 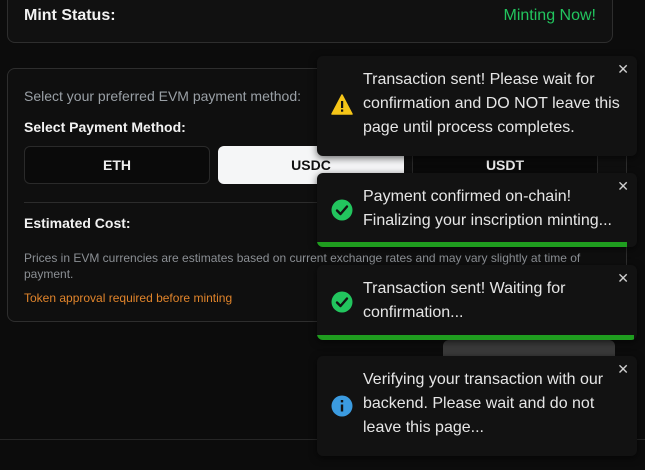 What do you see at coordinates (549, 15) in the screenshot?
I see `mint-status-value: Minting Now!` at bounding box center [549, 15].